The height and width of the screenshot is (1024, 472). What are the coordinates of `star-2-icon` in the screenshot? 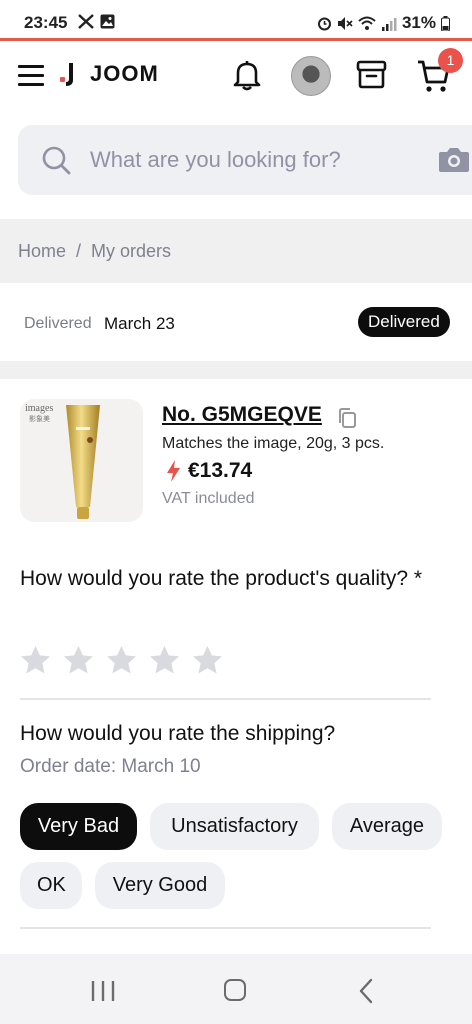 It's located at (78, 660).